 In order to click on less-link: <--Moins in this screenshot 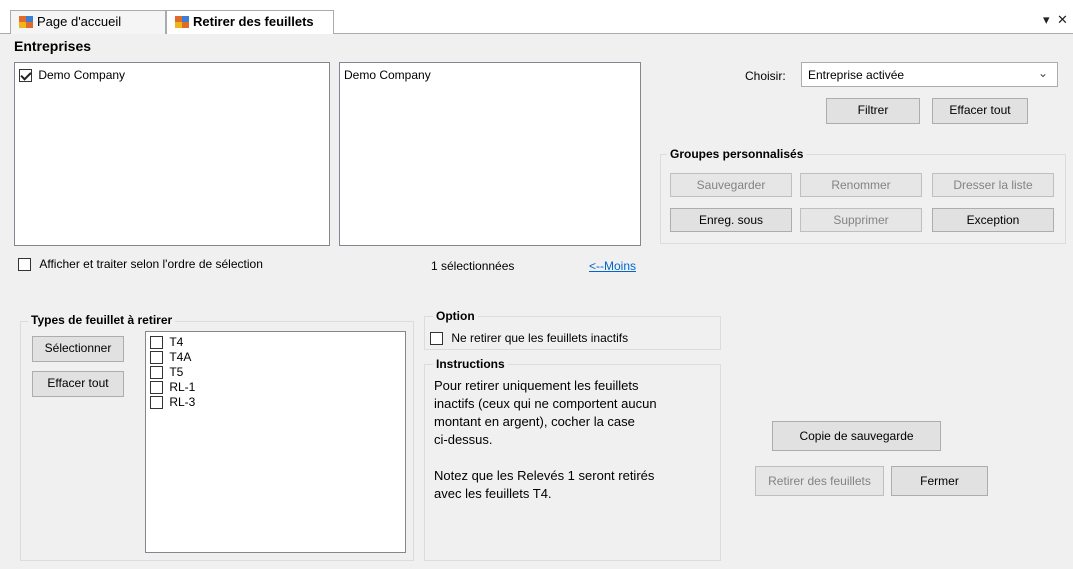, I will do `click(612, 266)`.